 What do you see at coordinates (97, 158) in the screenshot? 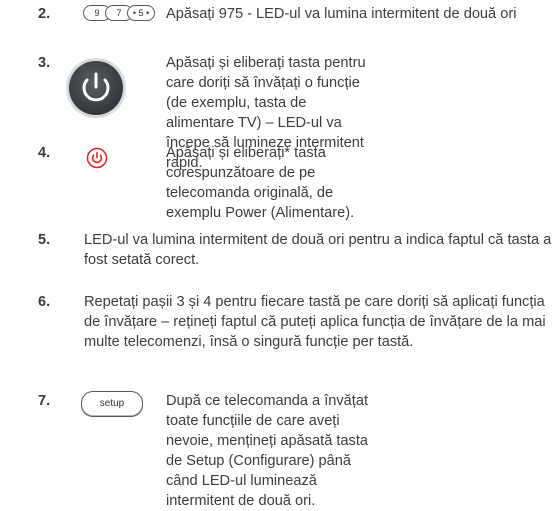
I see `power-icon` at bounding box center [97, 158].